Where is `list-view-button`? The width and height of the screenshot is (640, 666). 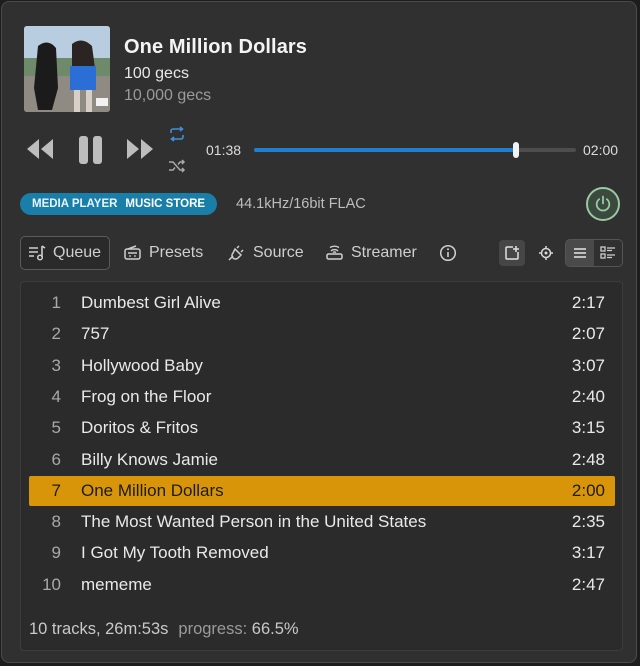 list-view-button is located at coordinates (580, 253).